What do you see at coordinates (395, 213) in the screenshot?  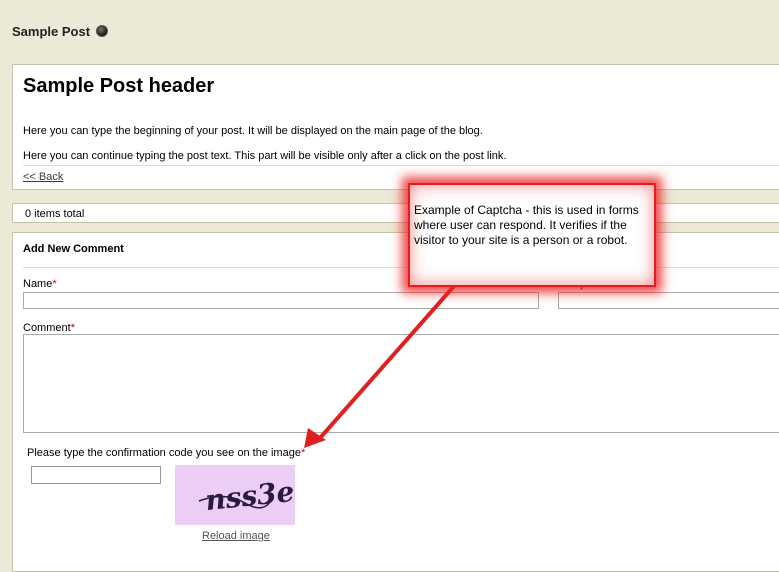 I see `items-total-bar: 0 items total` at bounding box center [395, 213].